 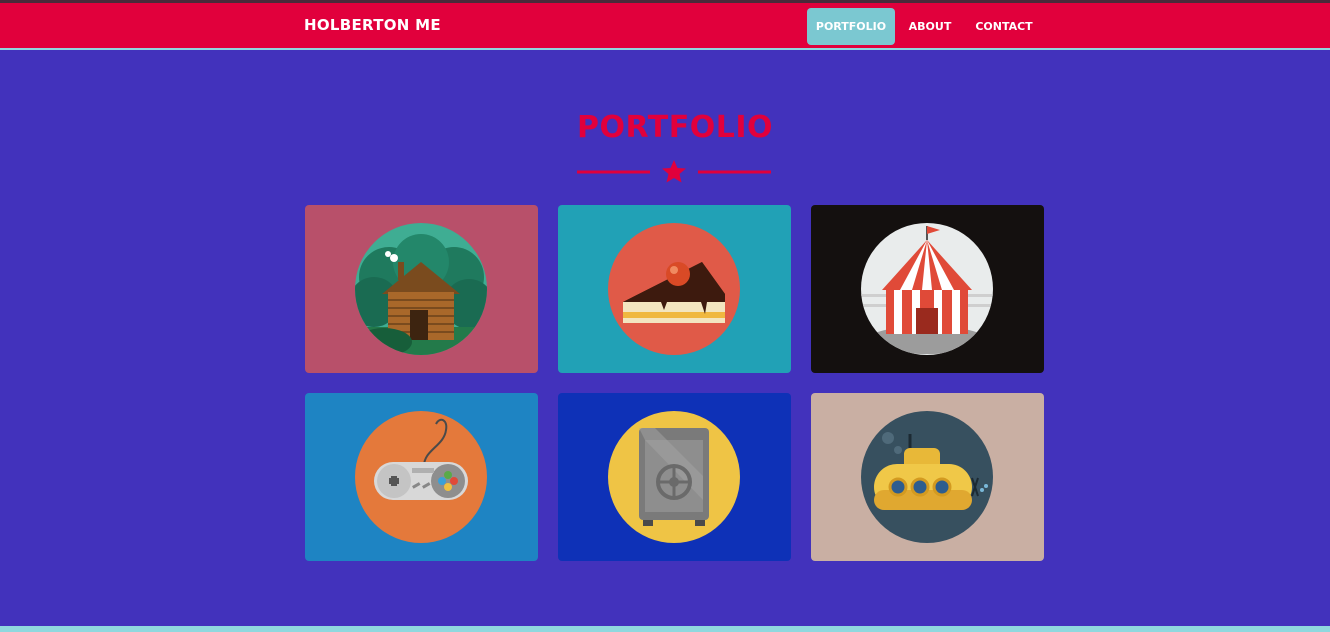 I want to click on circus-tent-icon, so click(x=927, y=289).